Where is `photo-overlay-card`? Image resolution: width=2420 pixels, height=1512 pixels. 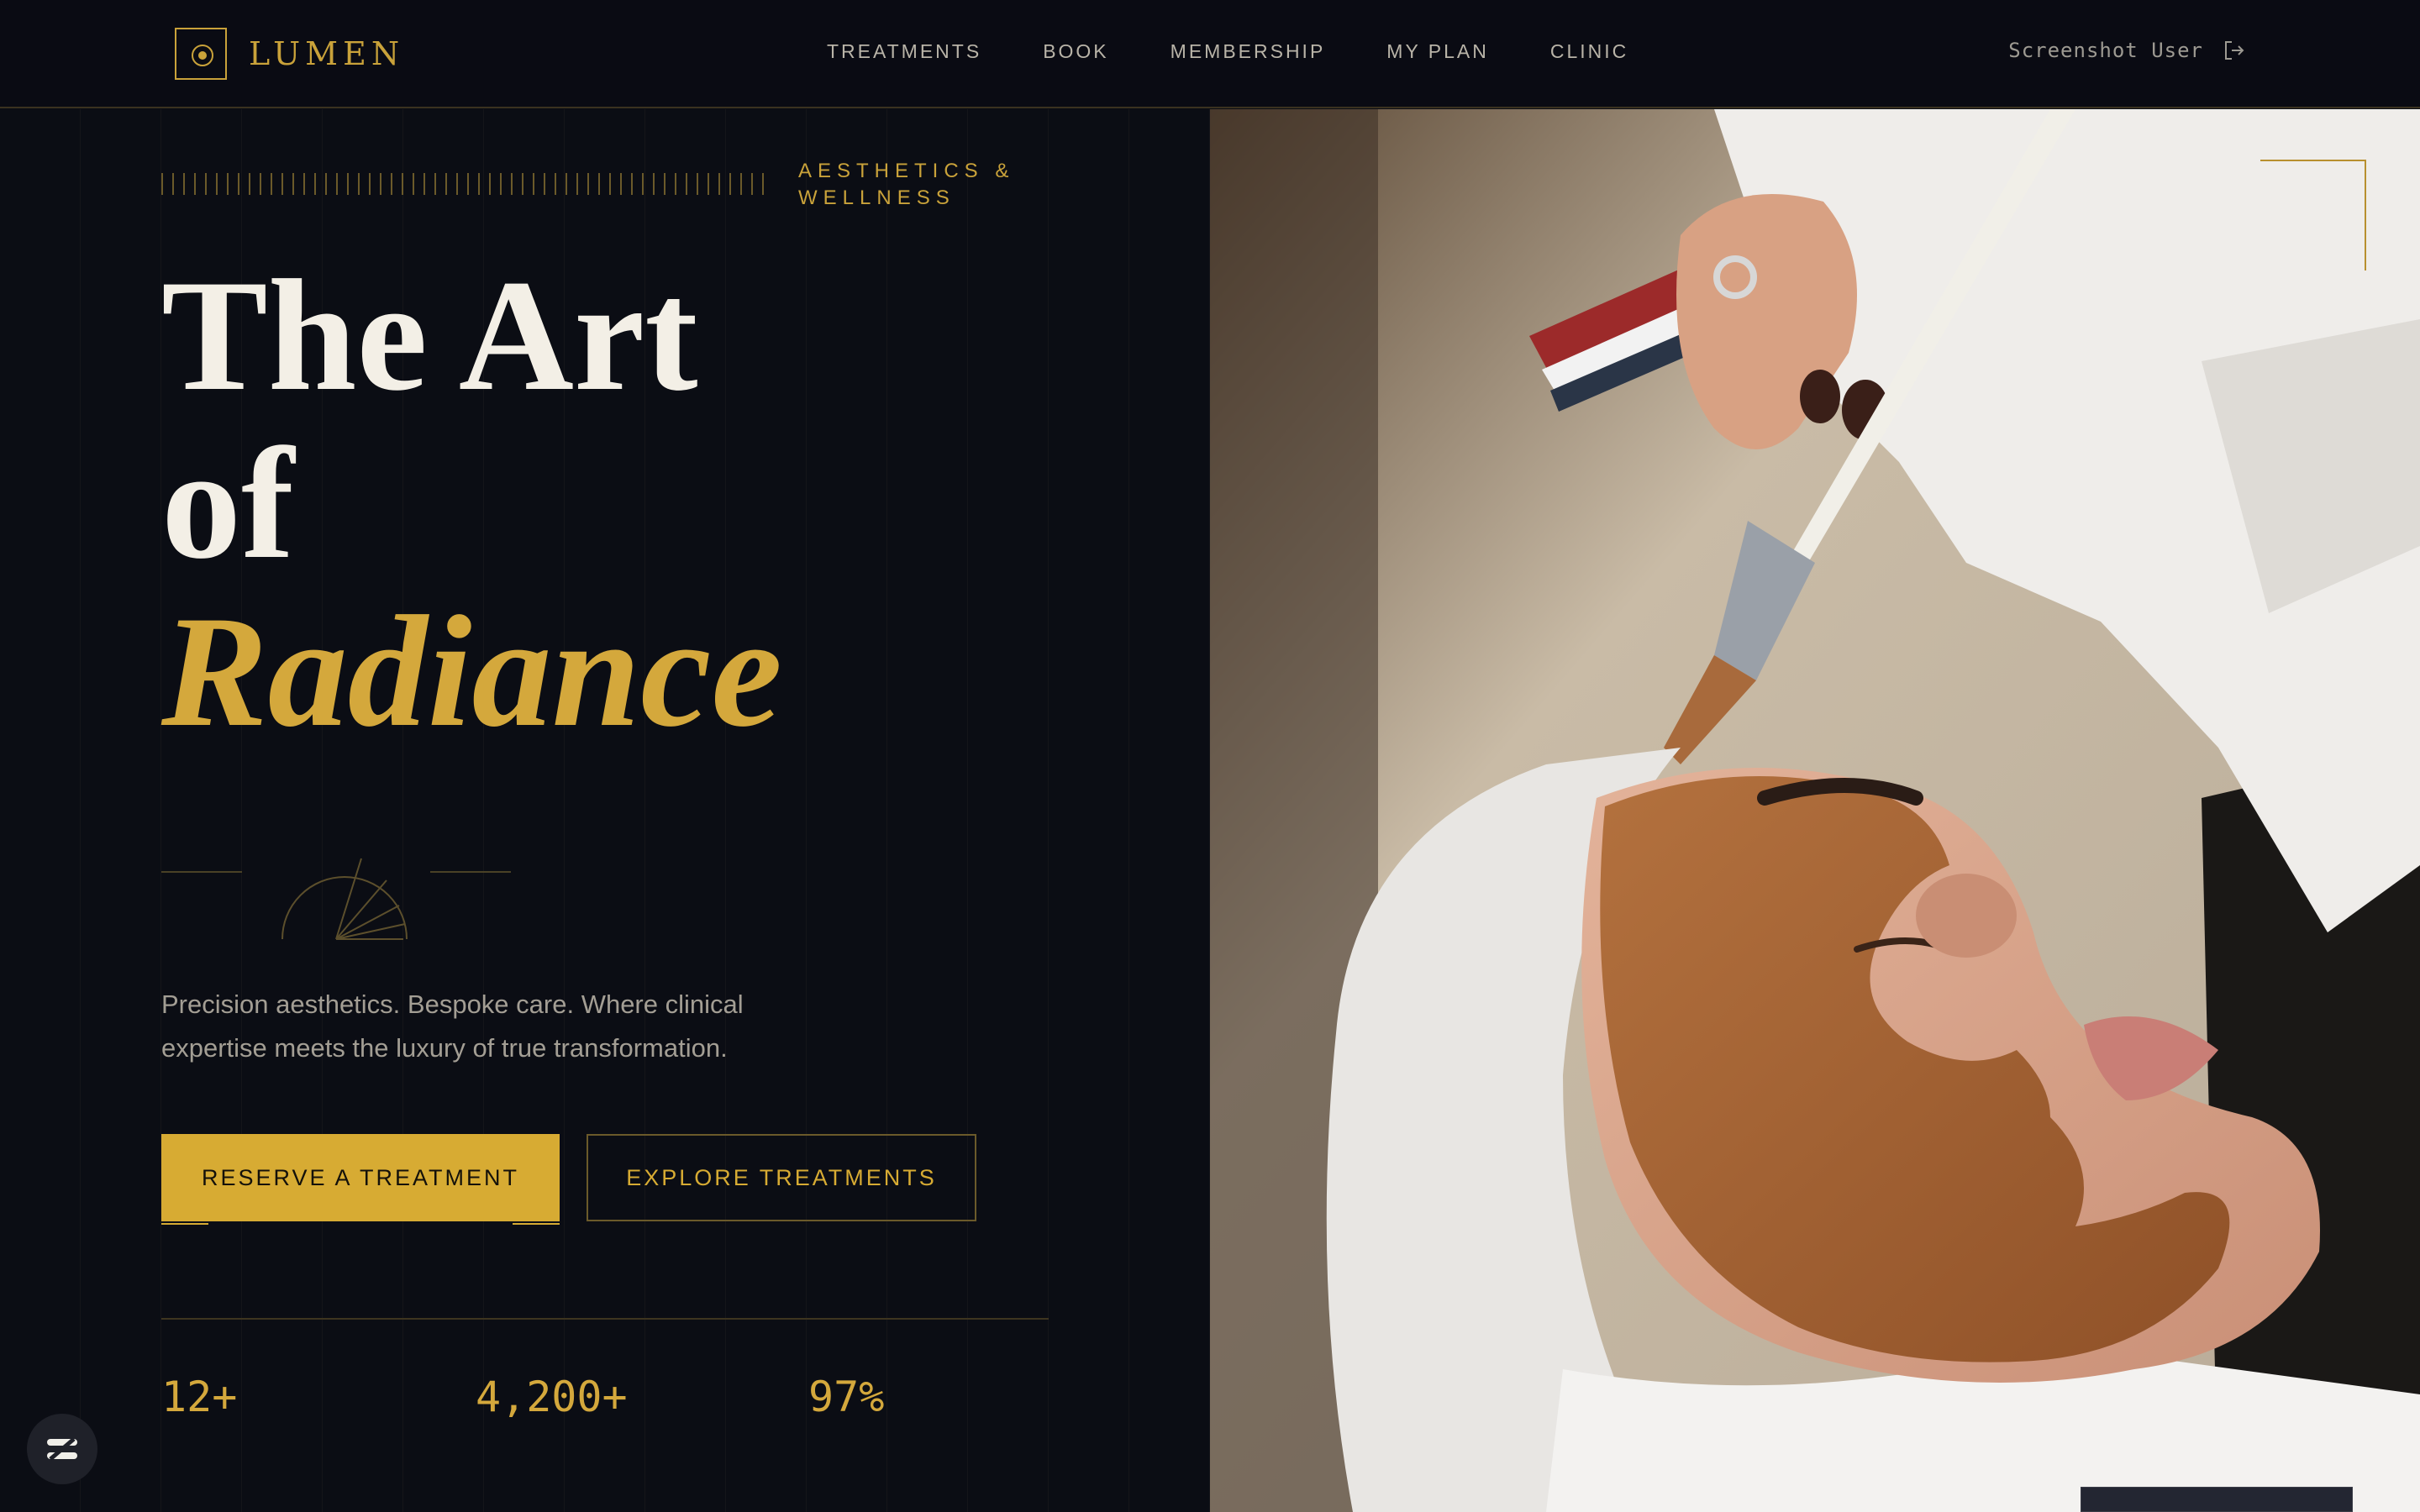 photo-overlay-card is located at coordinates (2217, 1499).